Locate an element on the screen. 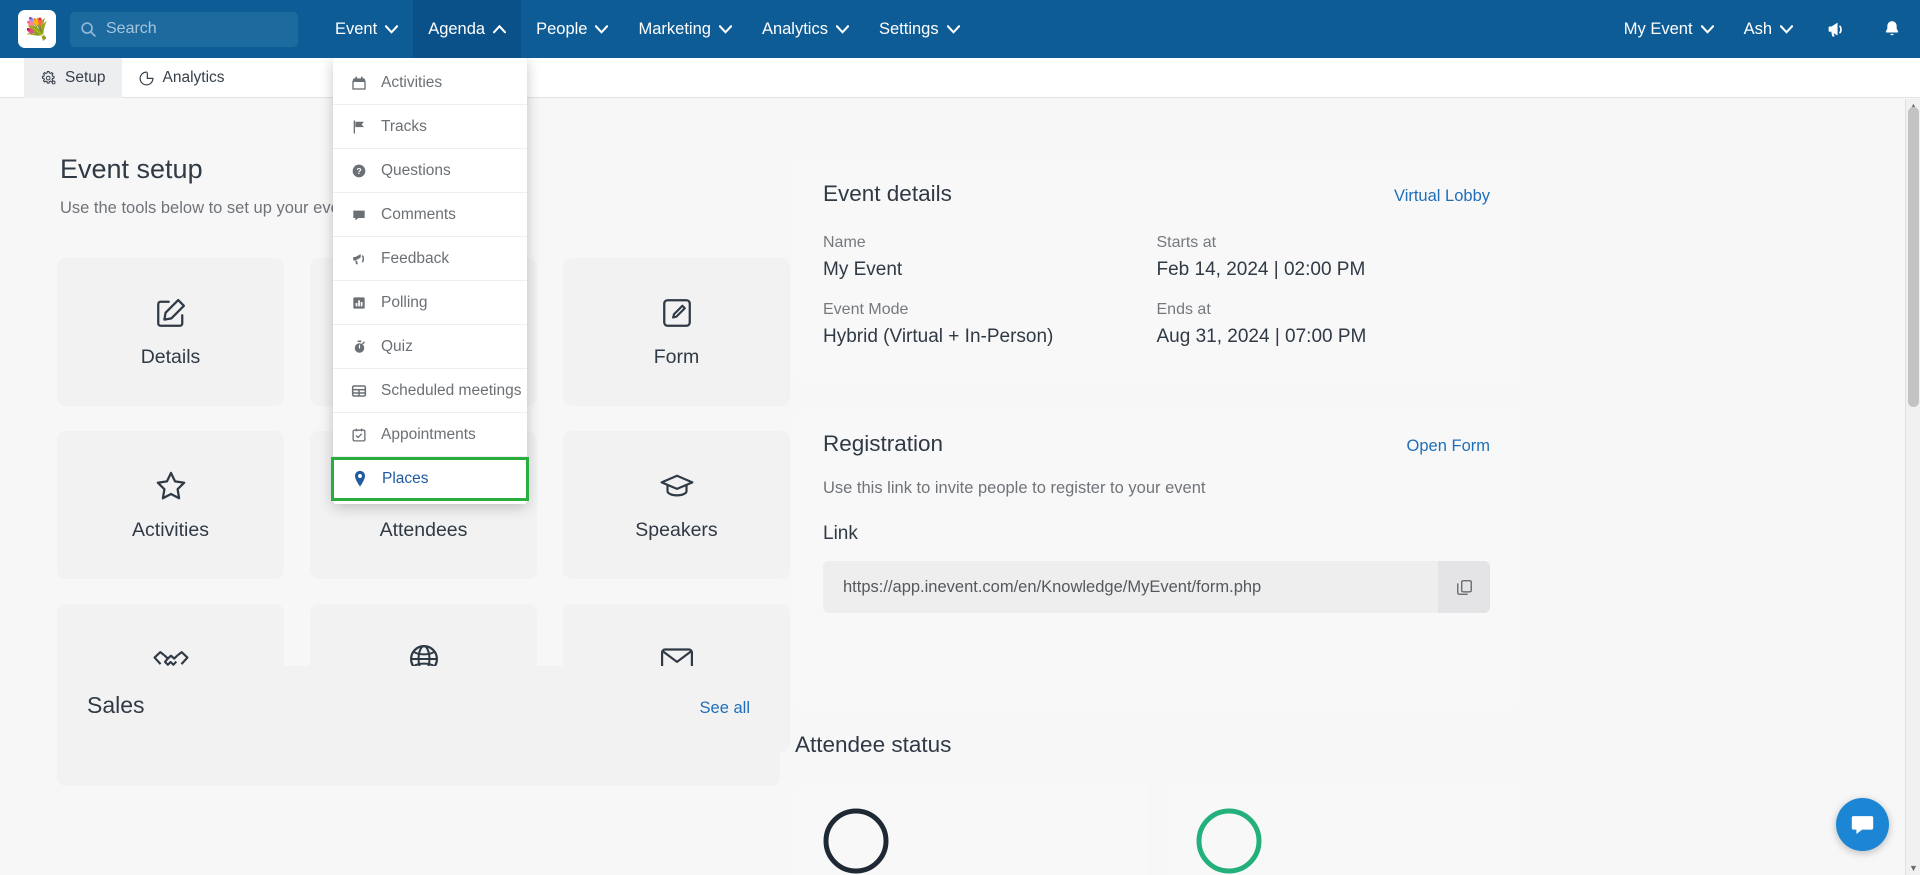 The height and width of the screenshot is (875, 1920). virtual-lobby-link: Virtual Lobby is located at coordinates (1442, 196).